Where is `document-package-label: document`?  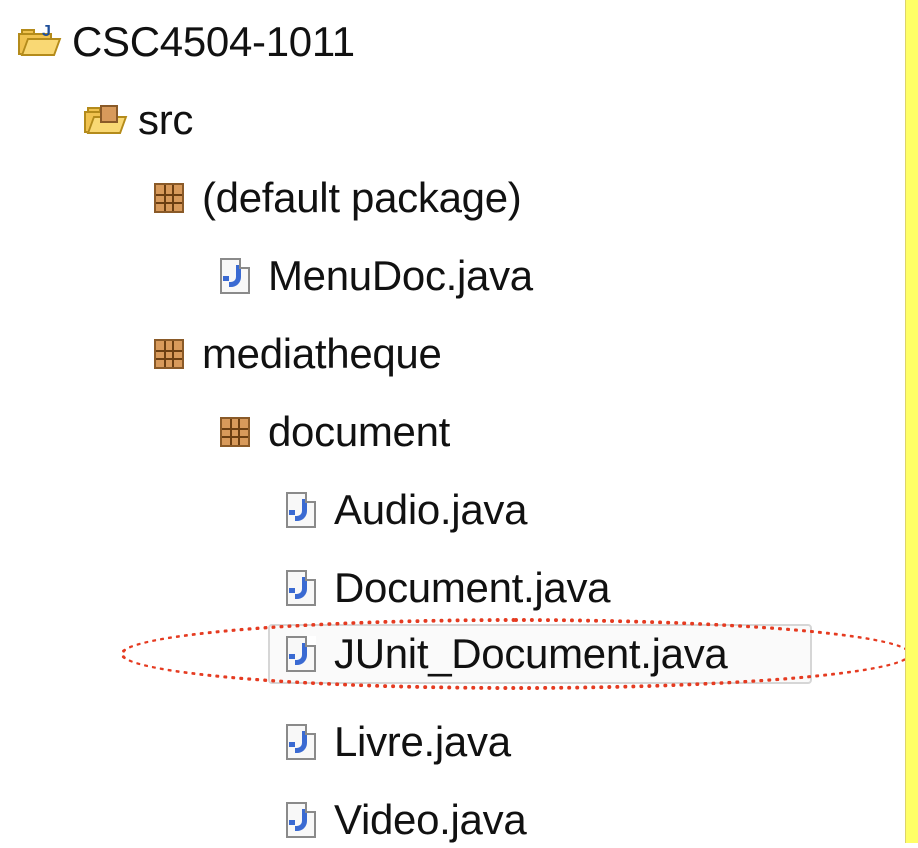 document-package-label: document is located at coordinates (359, 431).